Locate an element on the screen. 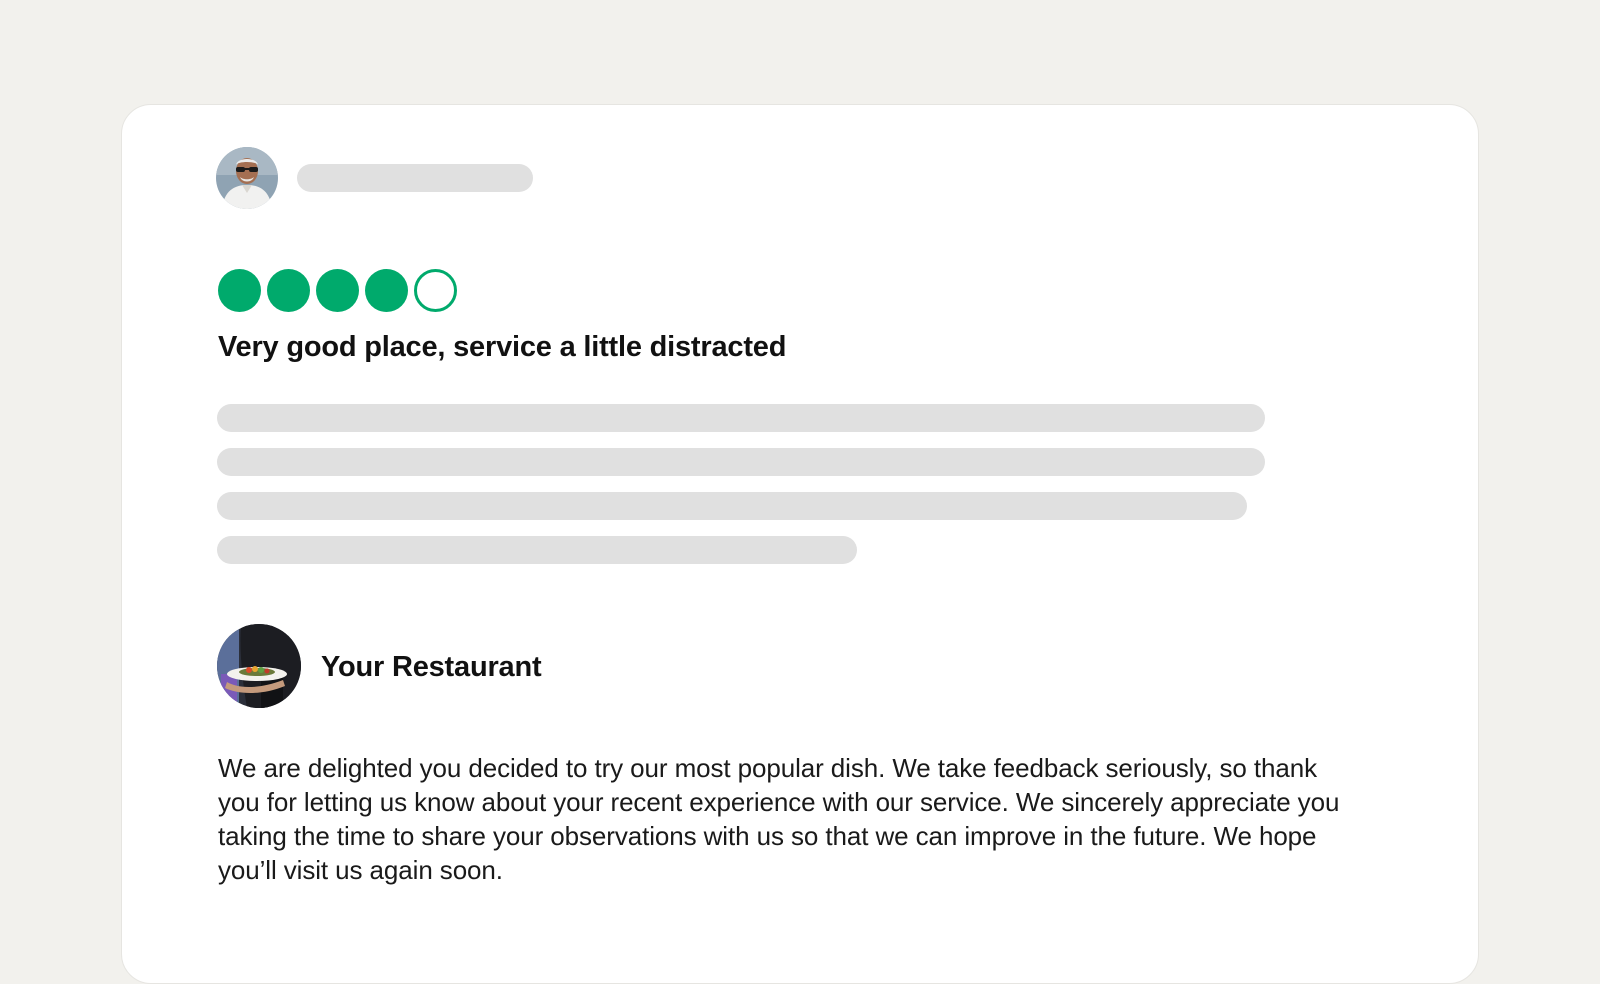 The height and width of the screenshot is (984, 1600). rating-bubbles is located at coordinates (337, 291).